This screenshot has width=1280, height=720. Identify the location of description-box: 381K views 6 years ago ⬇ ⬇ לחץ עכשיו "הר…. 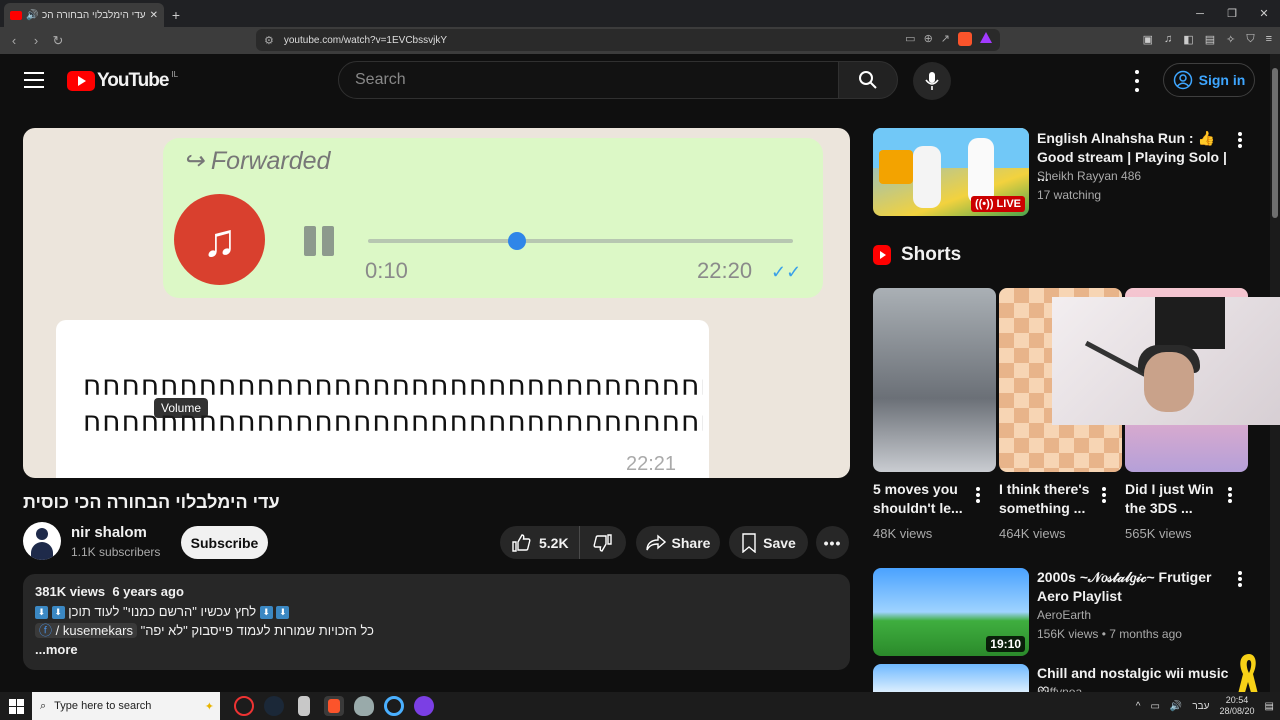
(436, 622).